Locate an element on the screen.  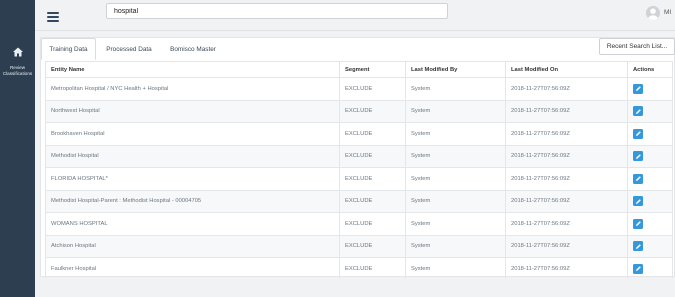
menu-icon is located at coordinates (53, 17).